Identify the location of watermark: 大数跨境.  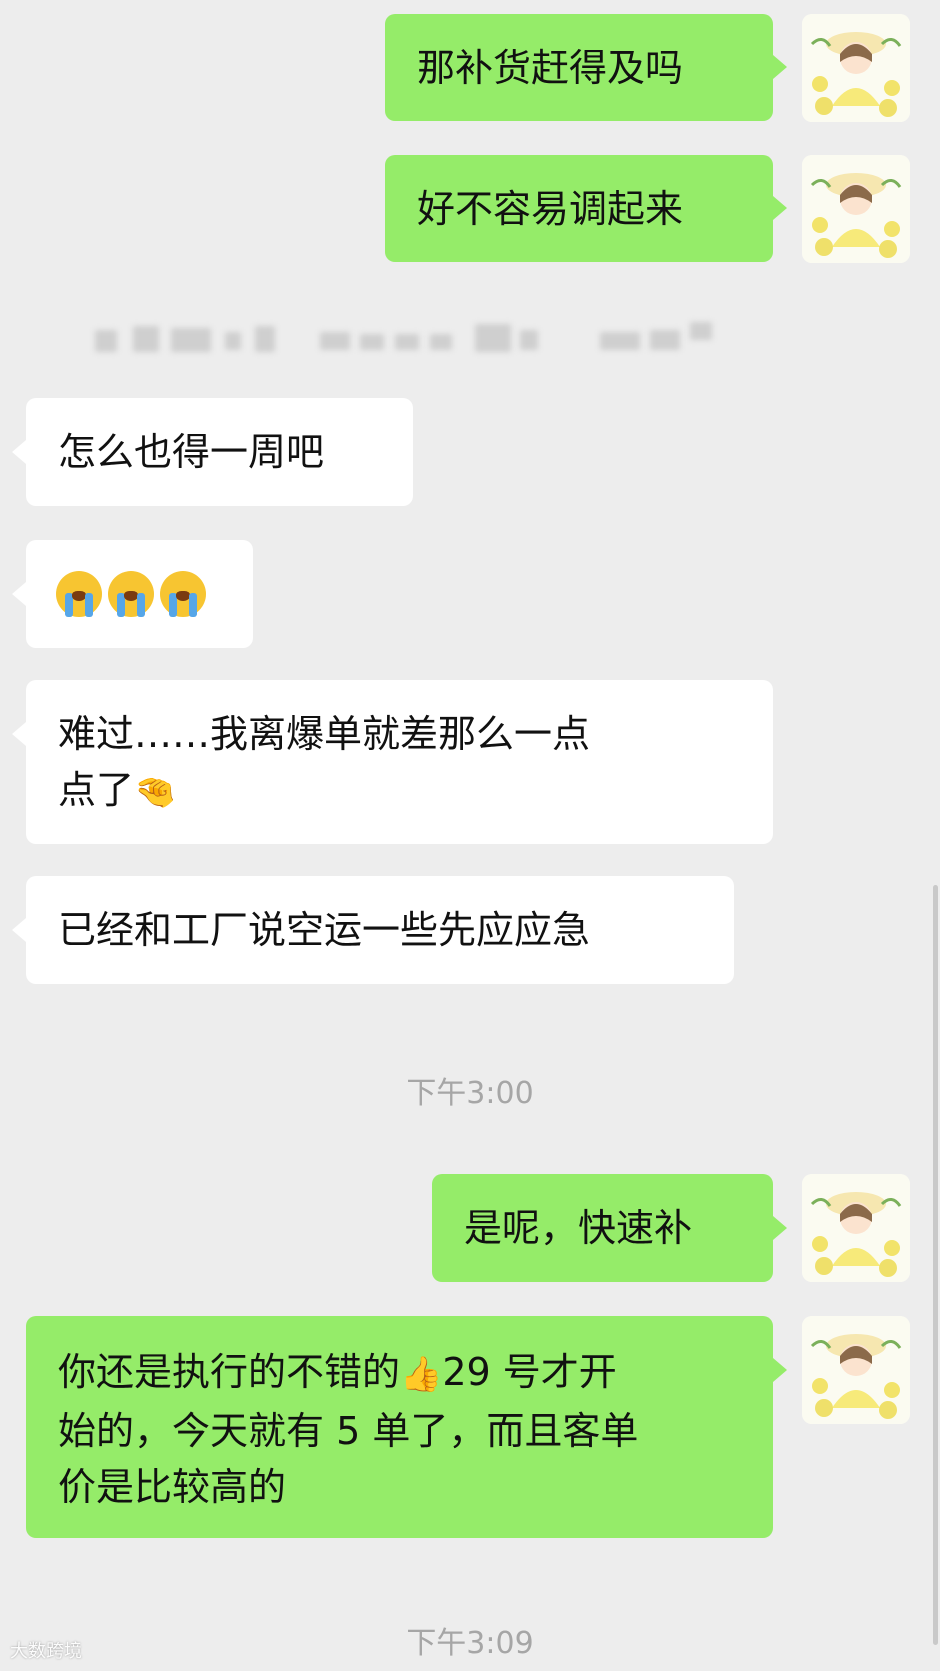
(46, 1651).